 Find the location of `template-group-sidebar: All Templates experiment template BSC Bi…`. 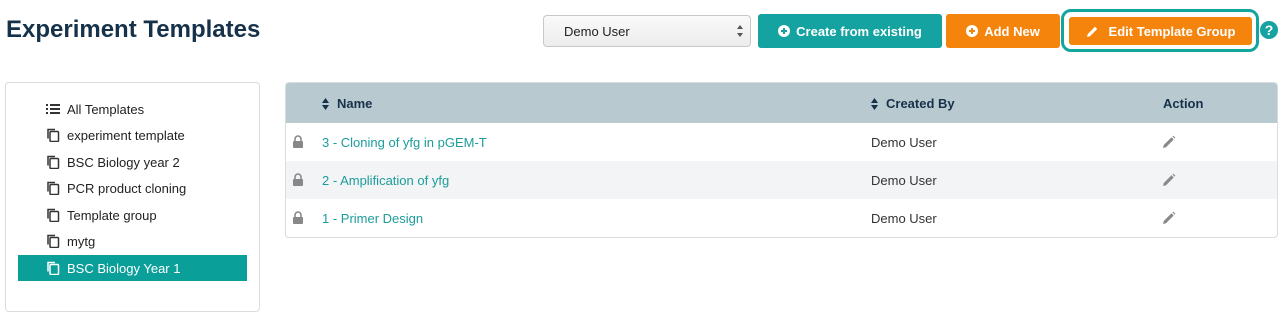

template-group-sidebar: All Templates experiment template BSC Bi… is located at coordinates (132, 197).